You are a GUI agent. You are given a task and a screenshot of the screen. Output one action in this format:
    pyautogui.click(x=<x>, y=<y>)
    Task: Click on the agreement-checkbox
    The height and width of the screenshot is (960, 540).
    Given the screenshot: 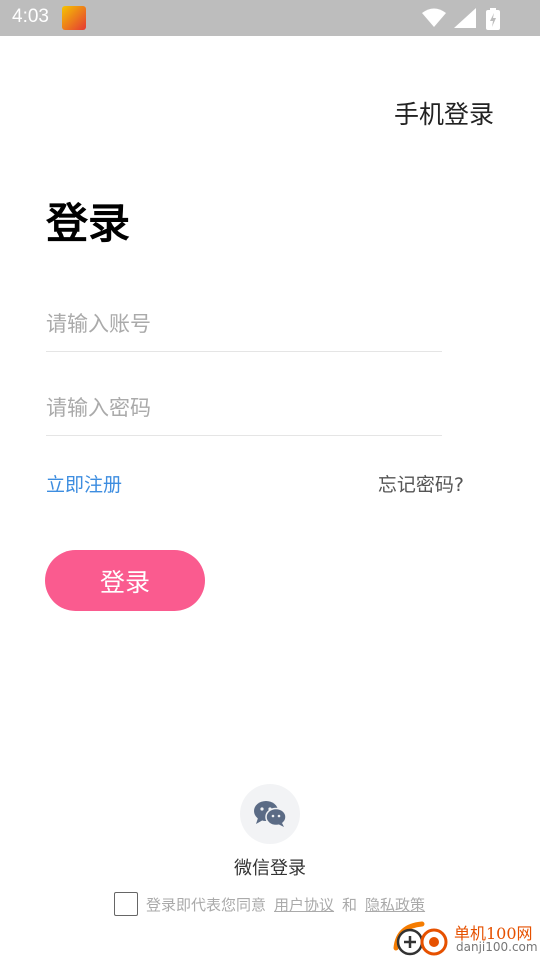 What is the action you would take?
    pyautogui.click(x=126, y=904)
    